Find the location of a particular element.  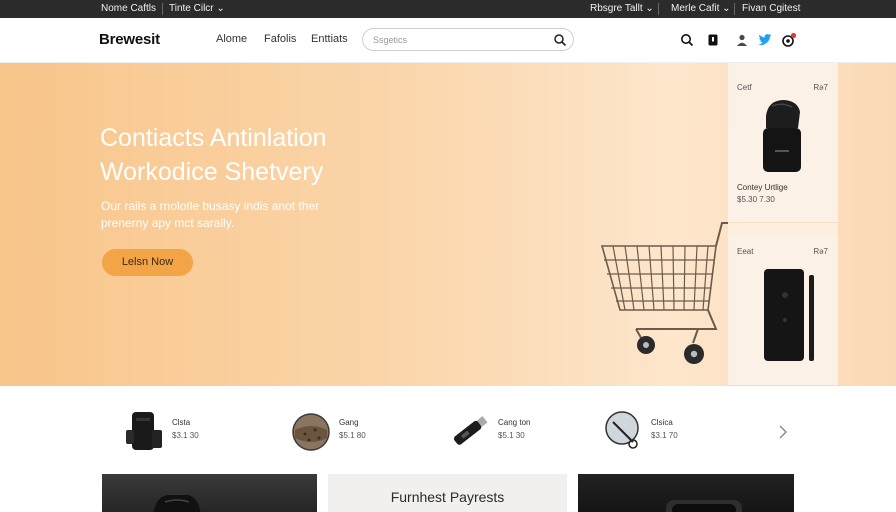

topbar-dropdown-right-label: Rbsgre Tallt is located at coordinates (616, 8).